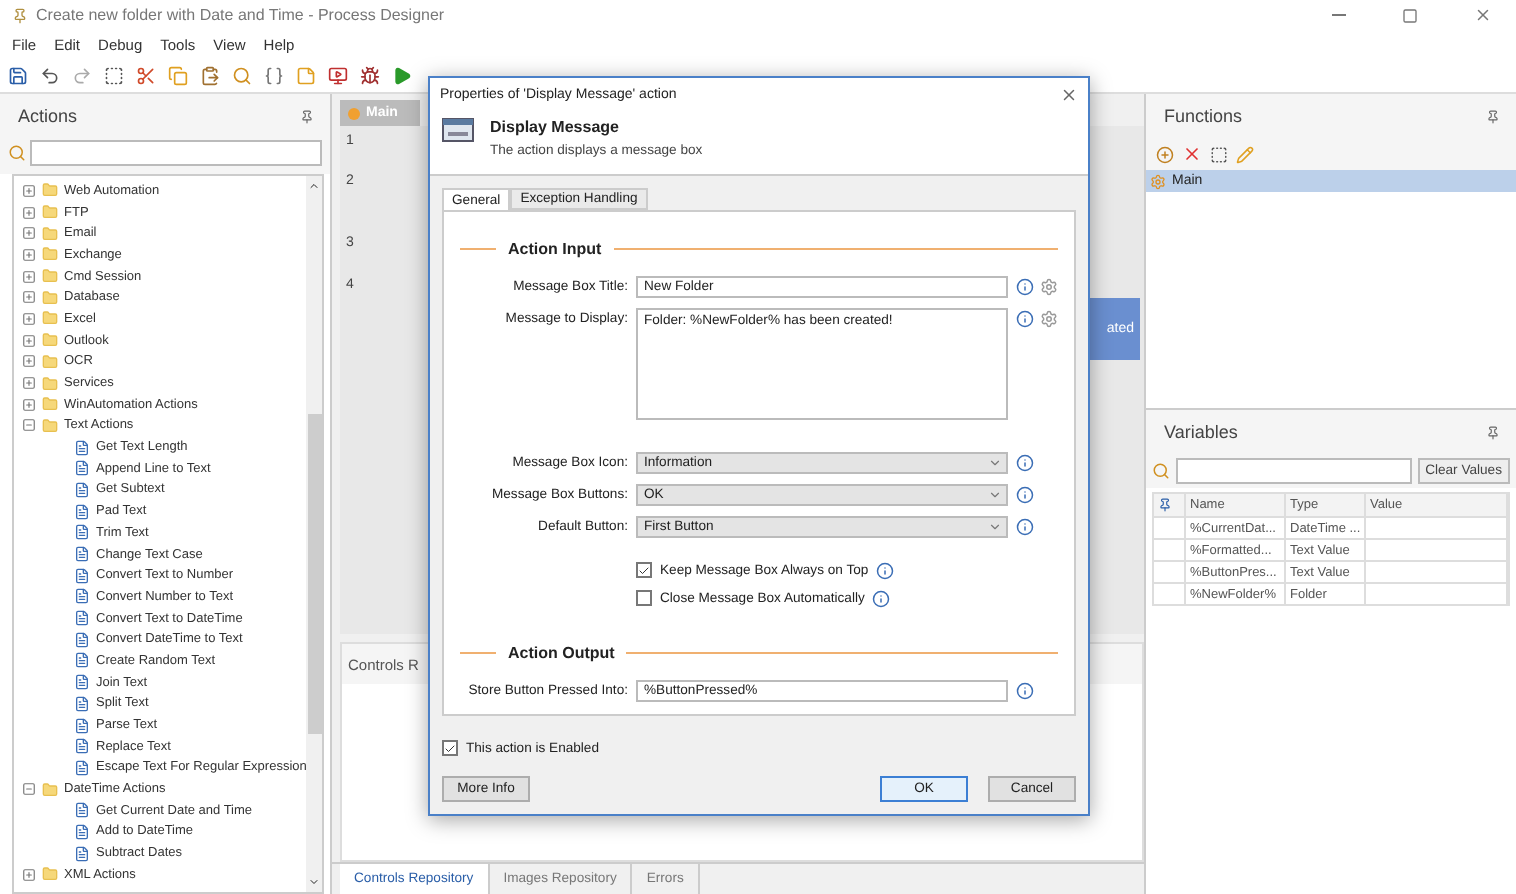  Describe the element at coordinates (274, 76) in the screenshot. I see `braces-icon` at that location.